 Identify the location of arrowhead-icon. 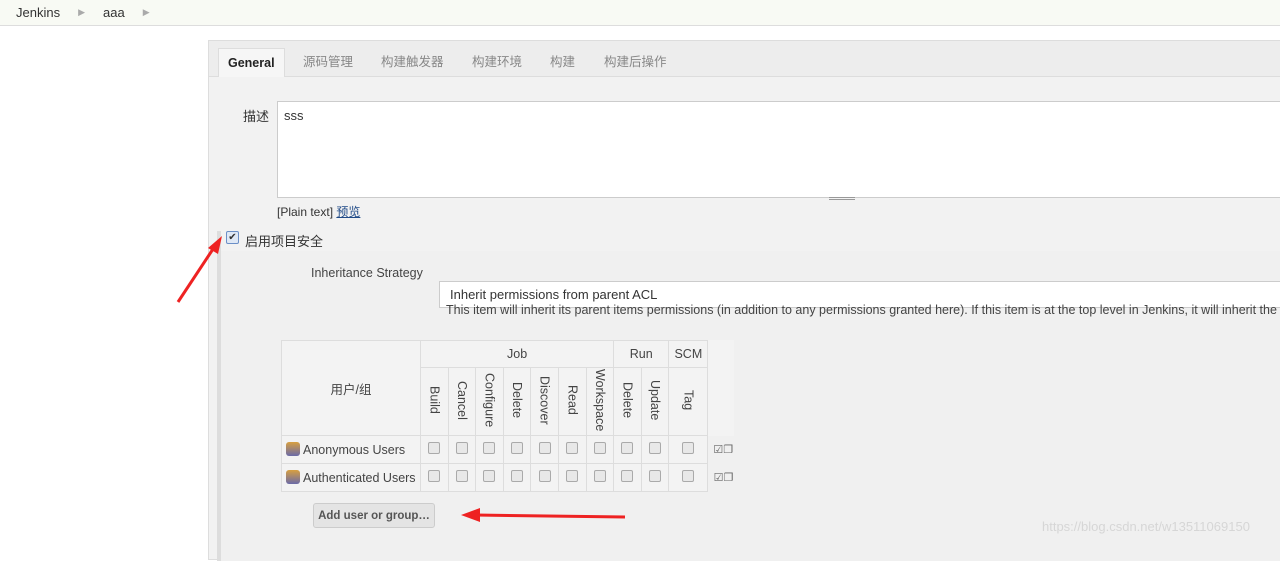
(470, 515).